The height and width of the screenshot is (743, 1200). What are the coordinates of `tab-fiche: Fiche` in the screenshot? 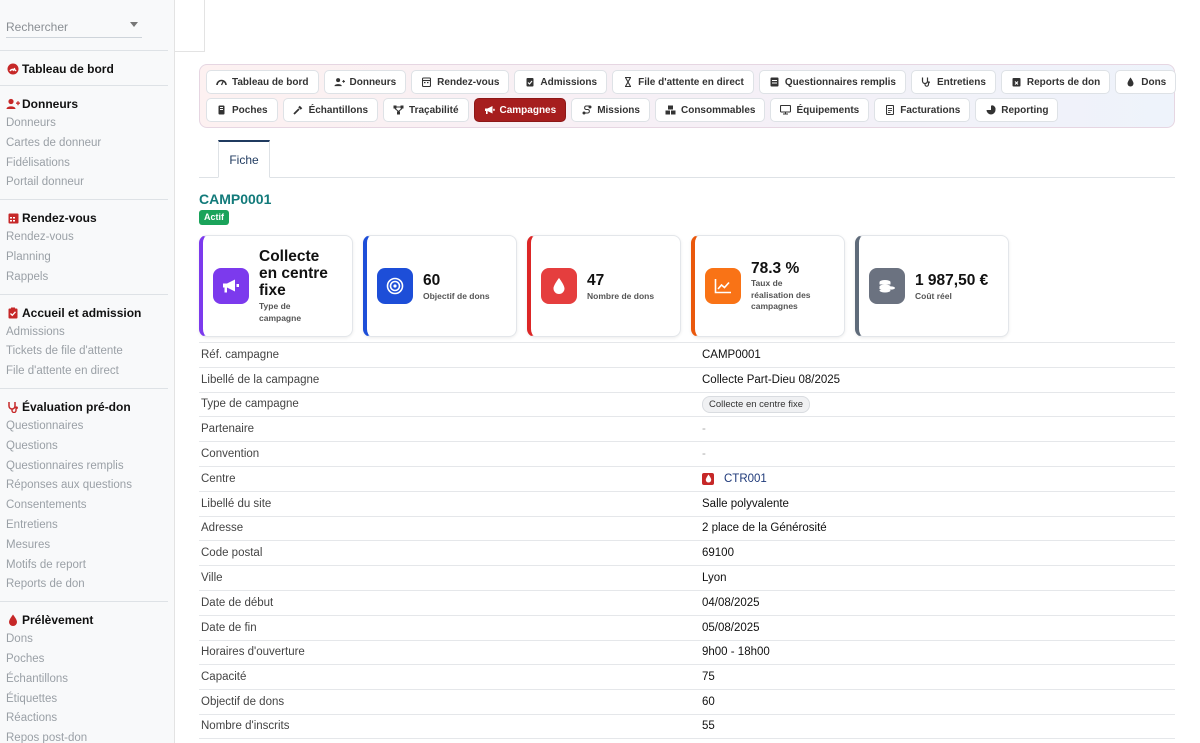 It's located at (244, 159).